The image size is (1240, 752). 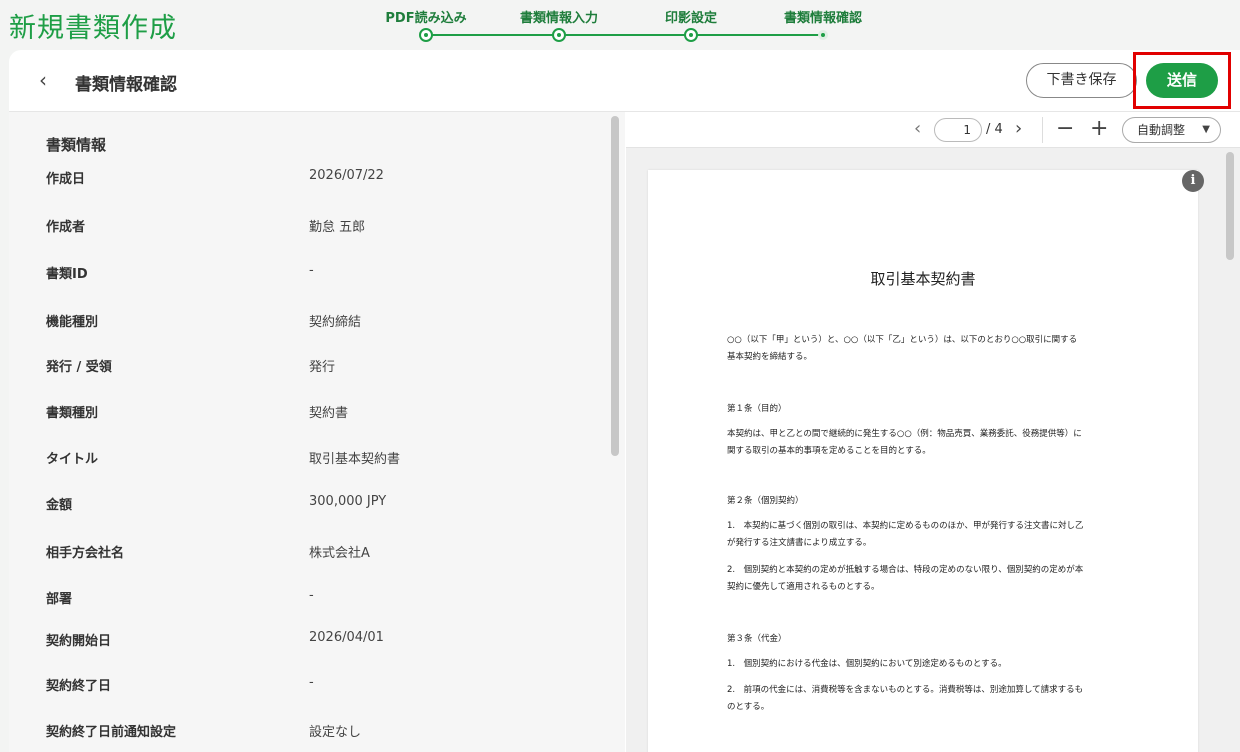 What do you see at coordinates (823, 18) in the screenshot?
I see `step-label-confirm: 書類情報確認` at bounding box center [823, 18].